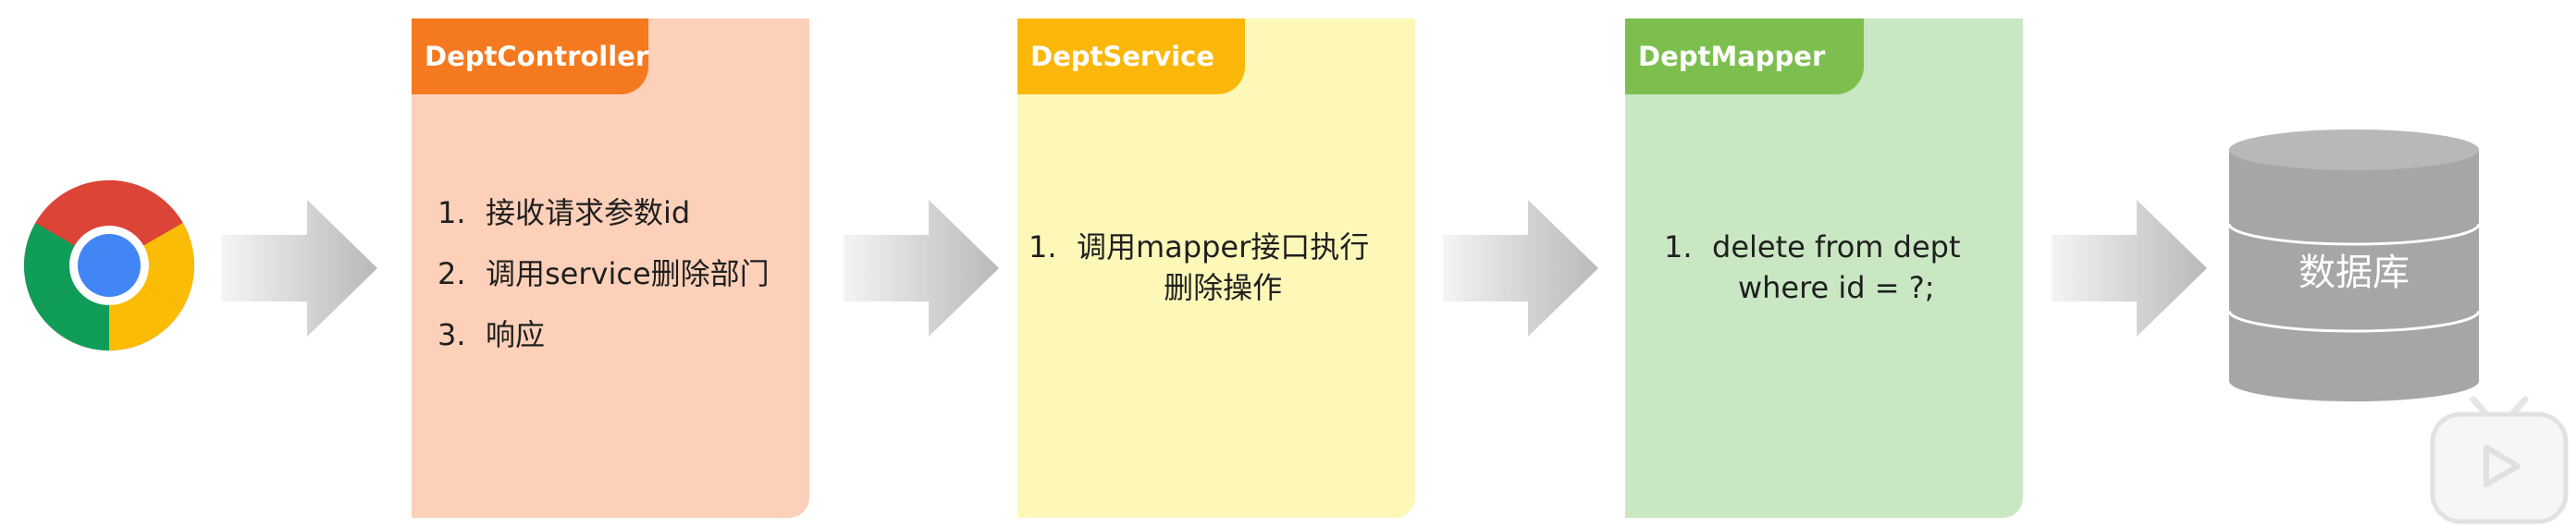 The image size is (2576, 529). I want to click on tv-play-icon, so click(2499, 460).